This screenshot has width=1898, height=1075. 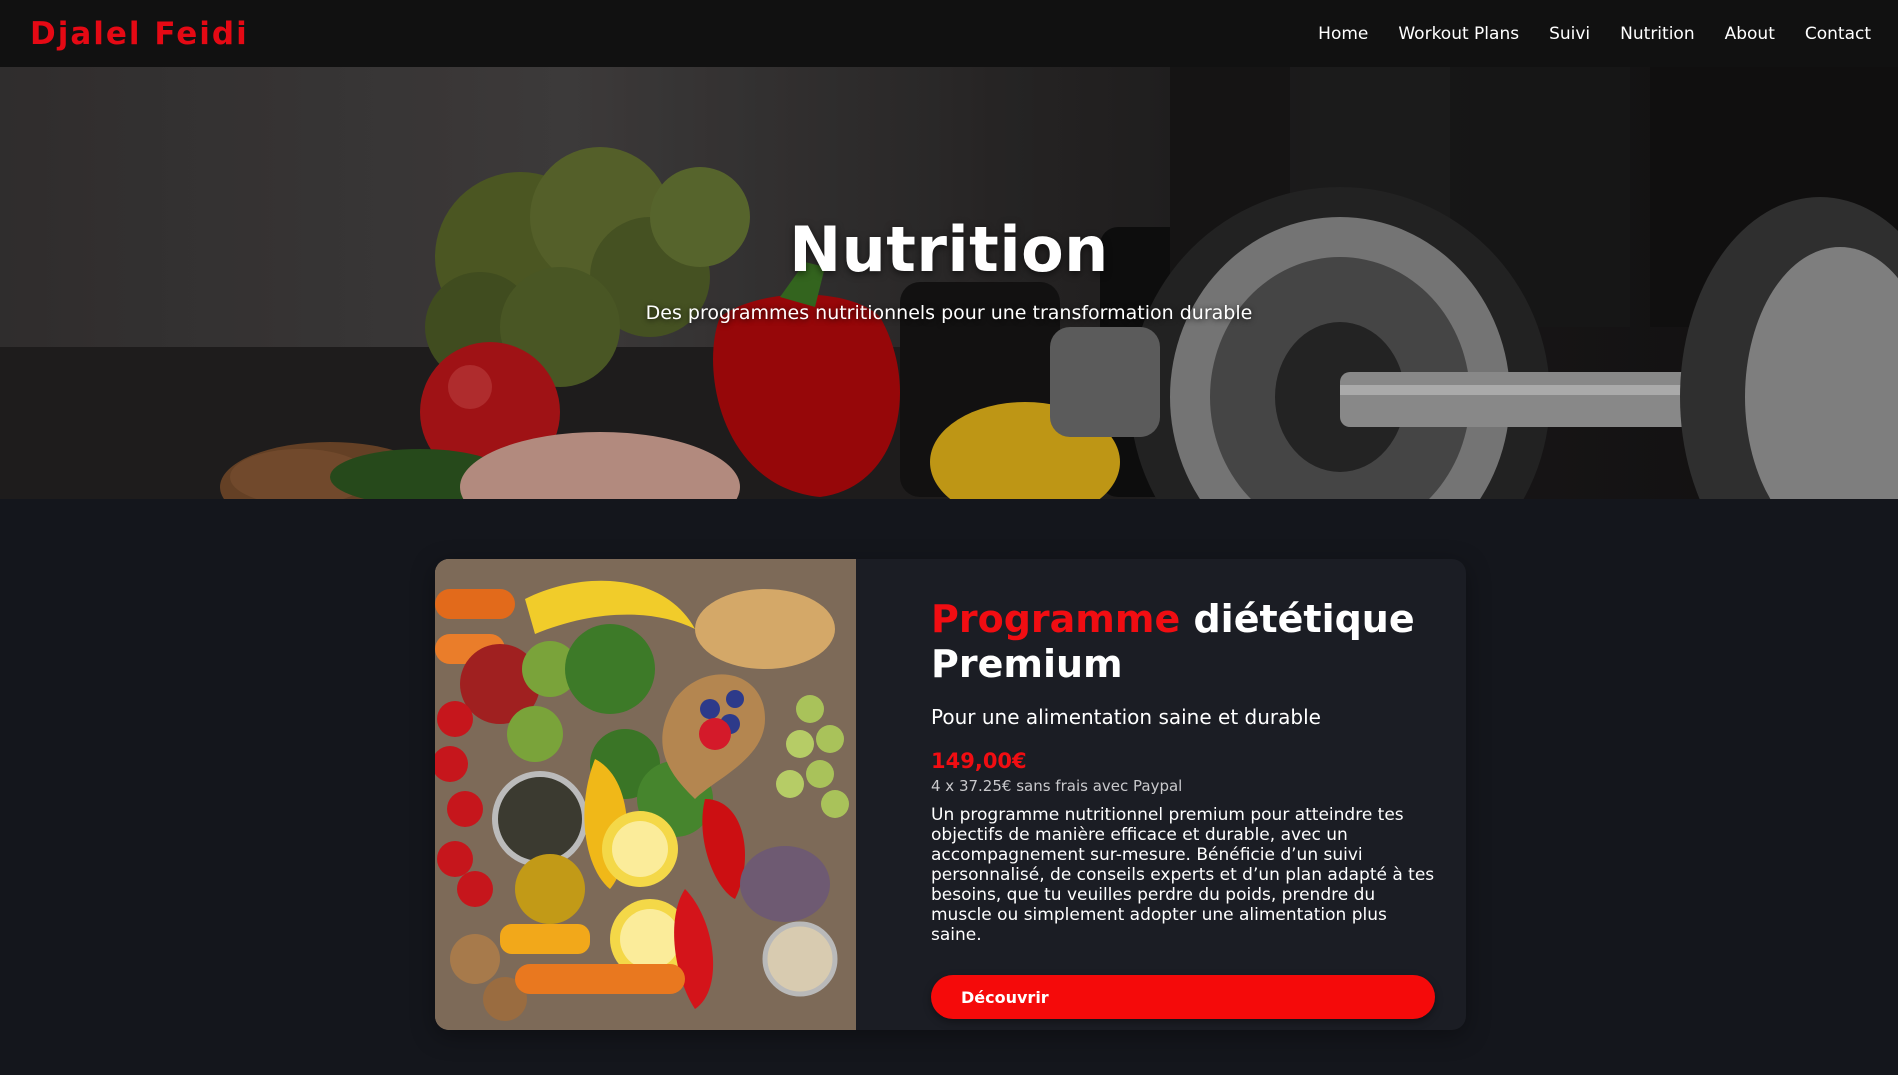 I want to click on brand-logo: Djalel Feidi, so click(x=139, y=34).